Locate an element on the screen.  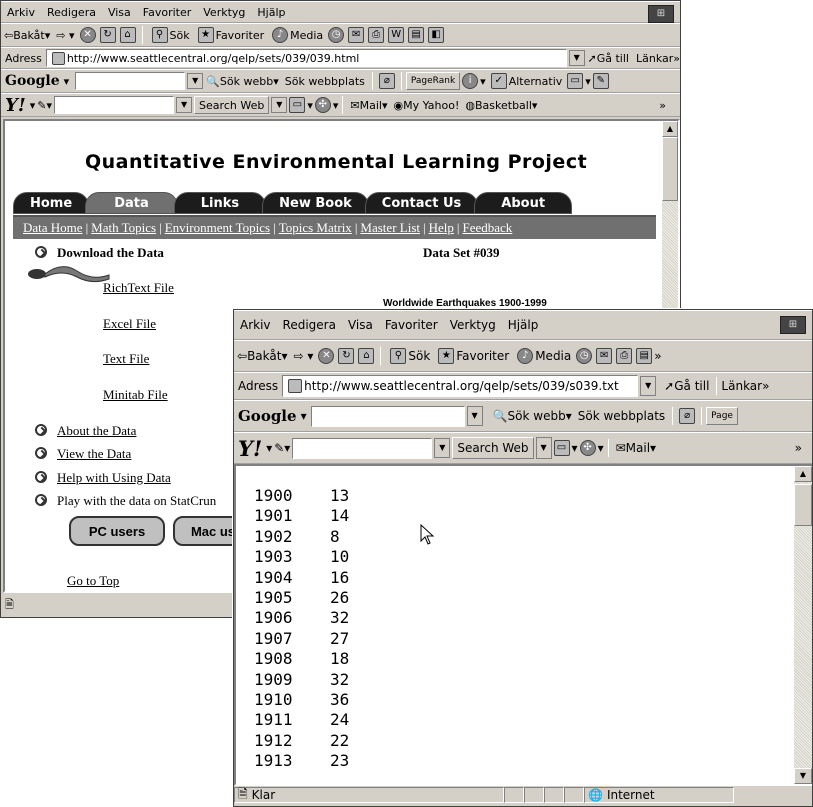
richtext-file-link: RichText File is located at coordinates (138, 288).